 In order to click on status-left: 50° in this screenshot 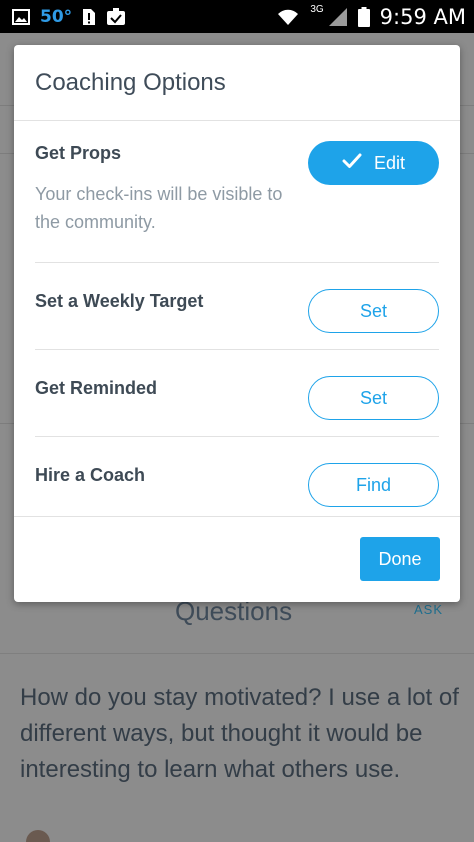, I will do `click(69, 17)`.